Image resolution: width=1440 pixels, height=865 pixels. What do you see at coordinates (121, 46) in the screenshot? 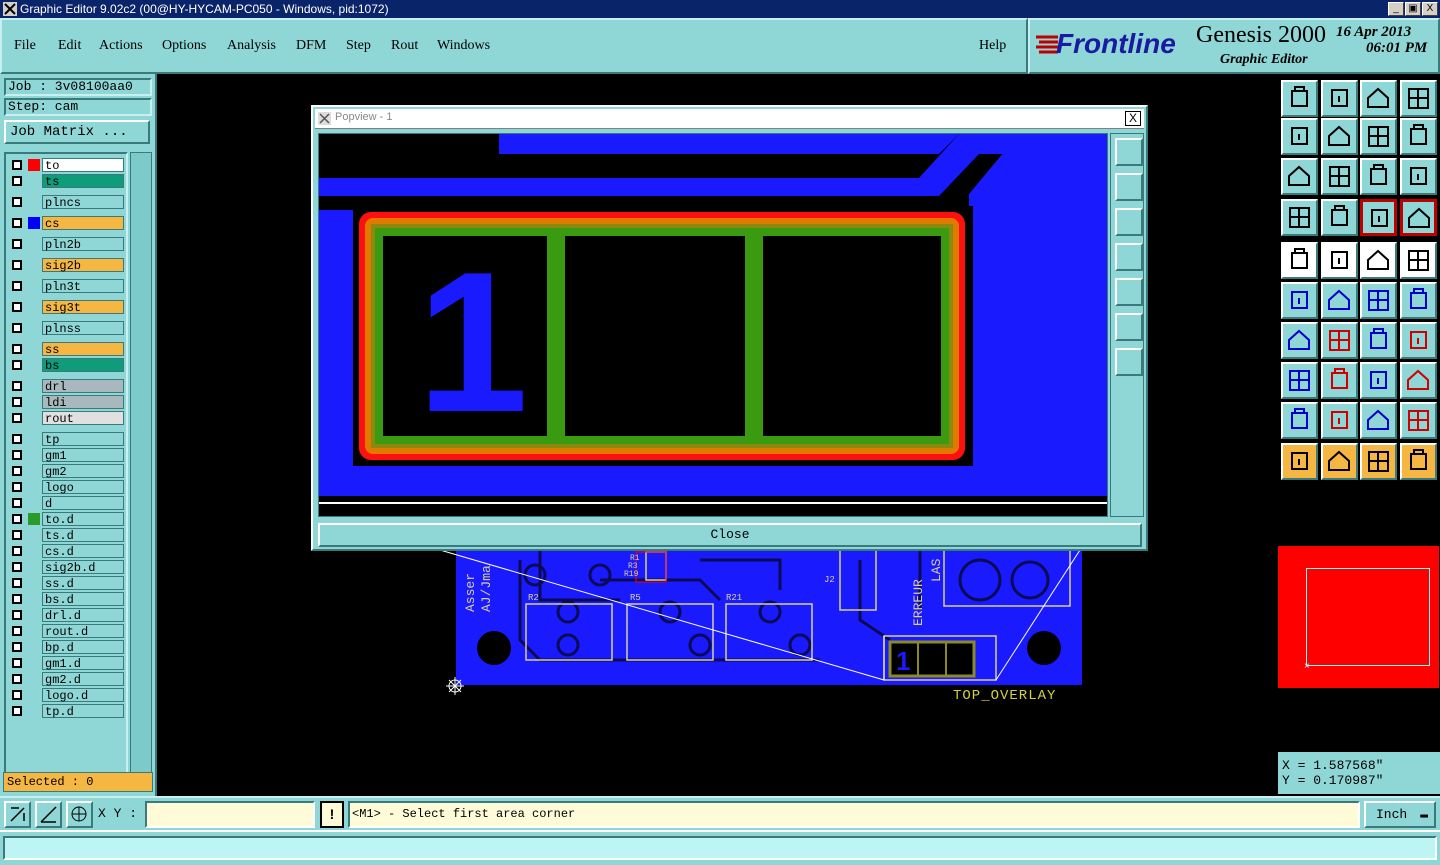
I see `menu-actions: Actions` at bounding box center [121, 46].